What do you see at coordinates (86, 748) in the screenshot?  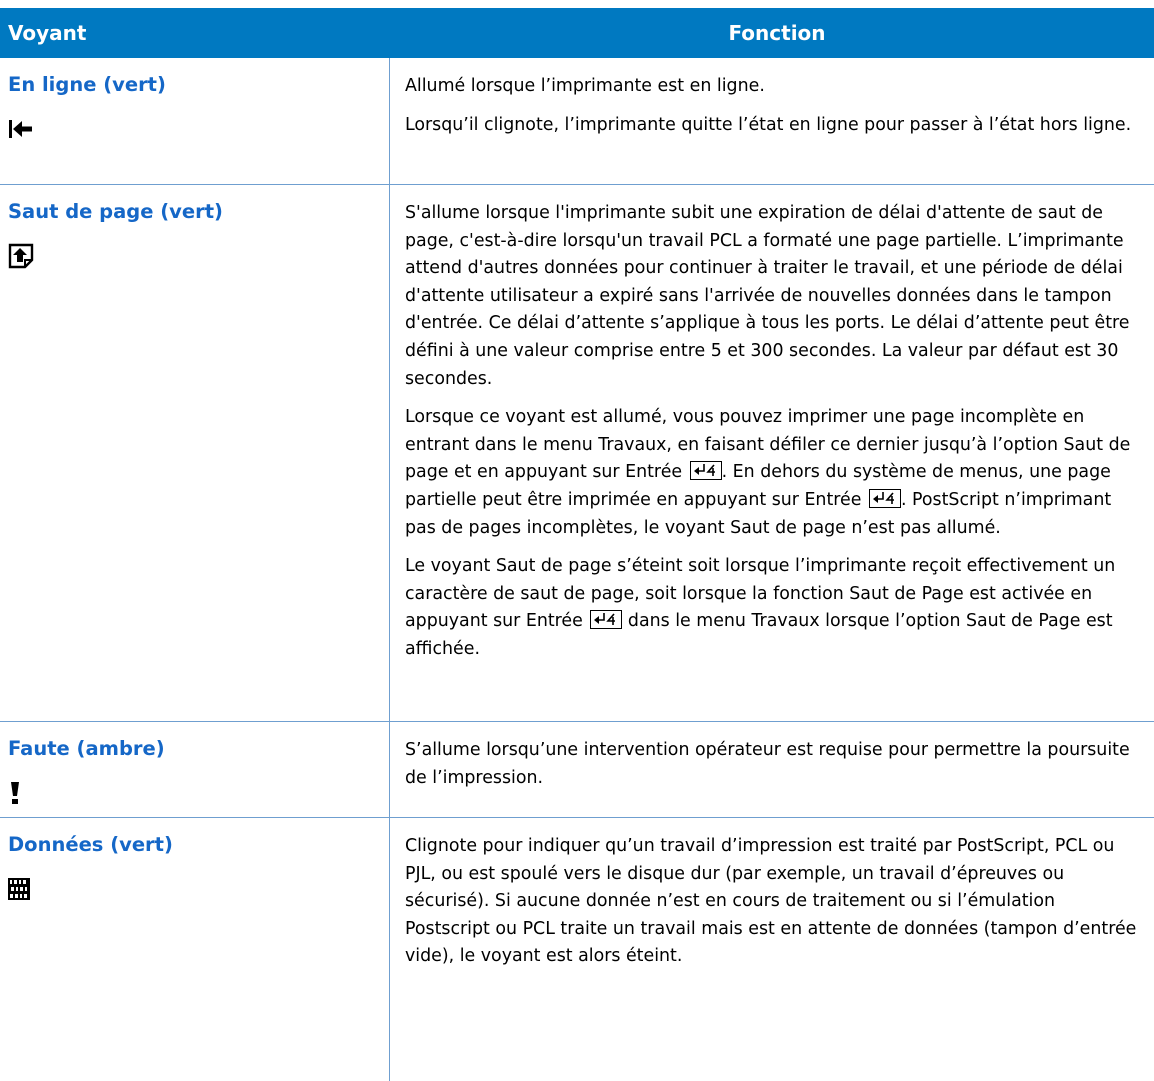 I see `indicator-label: Faute (ambre)` at bounding box center [86, 748].